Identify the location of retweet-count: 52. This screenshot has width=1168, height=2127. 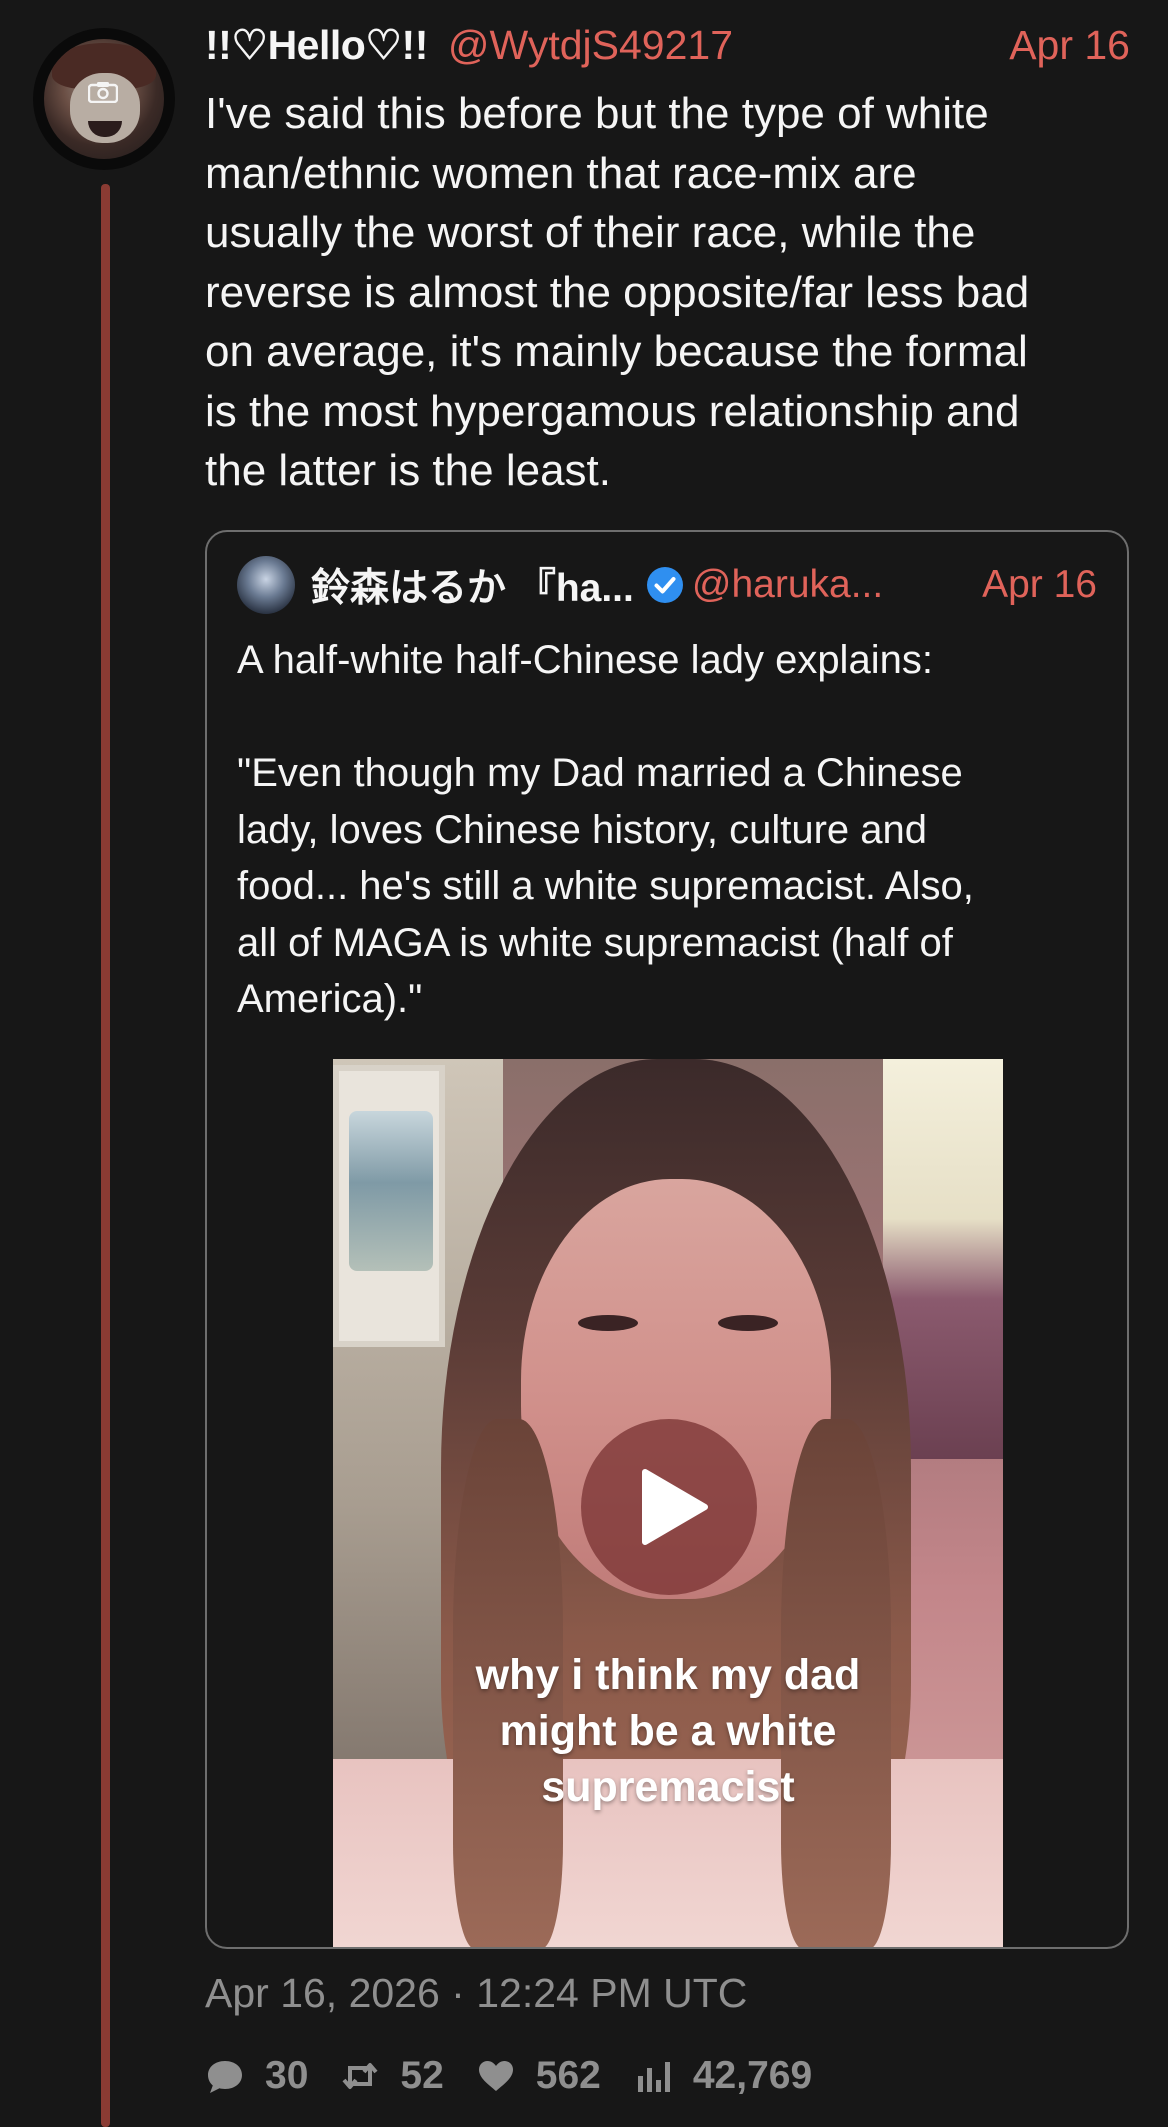
(422, 2075).